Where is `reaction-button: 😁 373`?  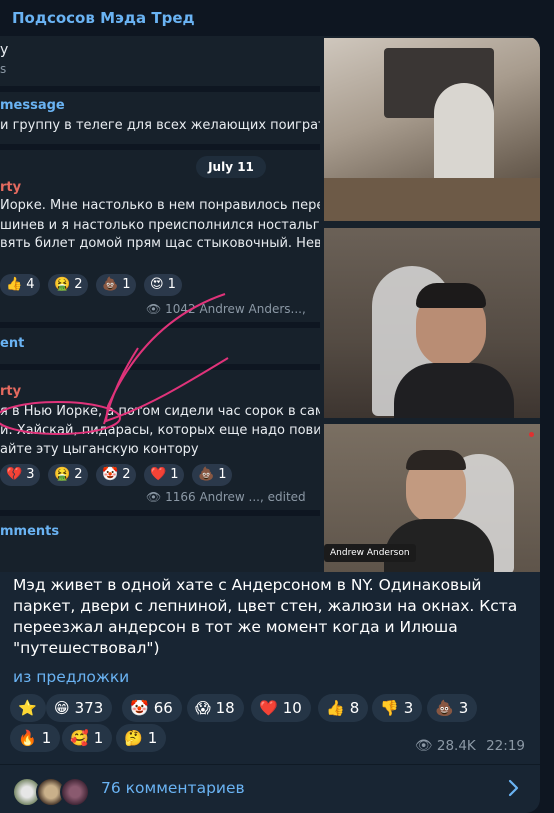 reaction-button: 😁 373 is located at coordinates (79, 708).